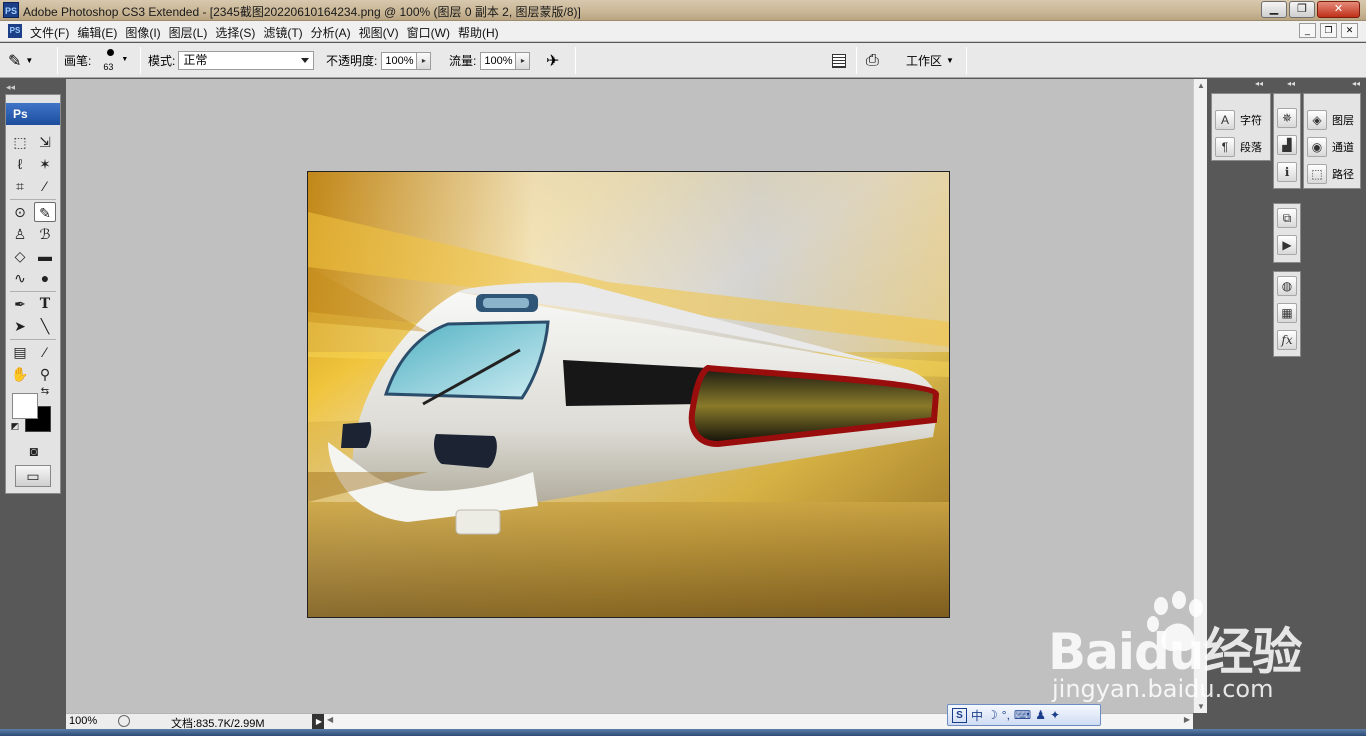  Describe the element at coordinates (145, 32) in the screenshot. I see `menu-image: 图像(I)` at that location.